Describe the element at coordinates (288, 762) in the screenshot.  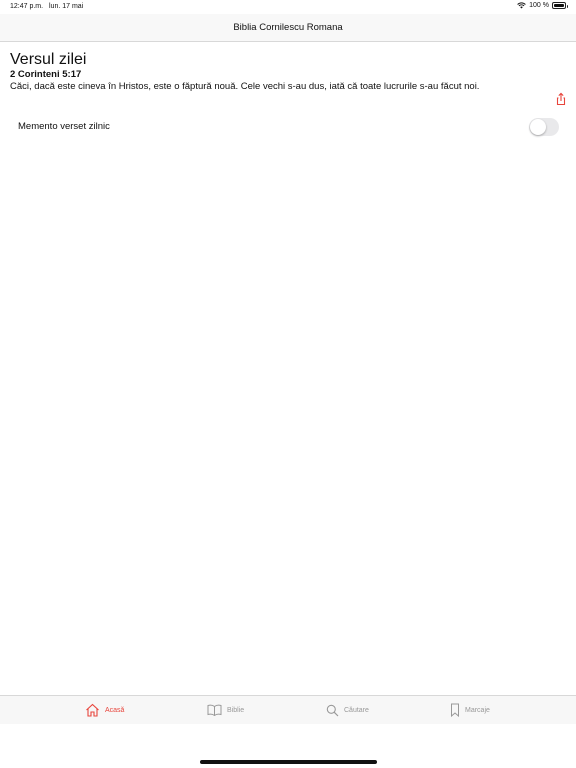
I see `home-indicator` at that location.